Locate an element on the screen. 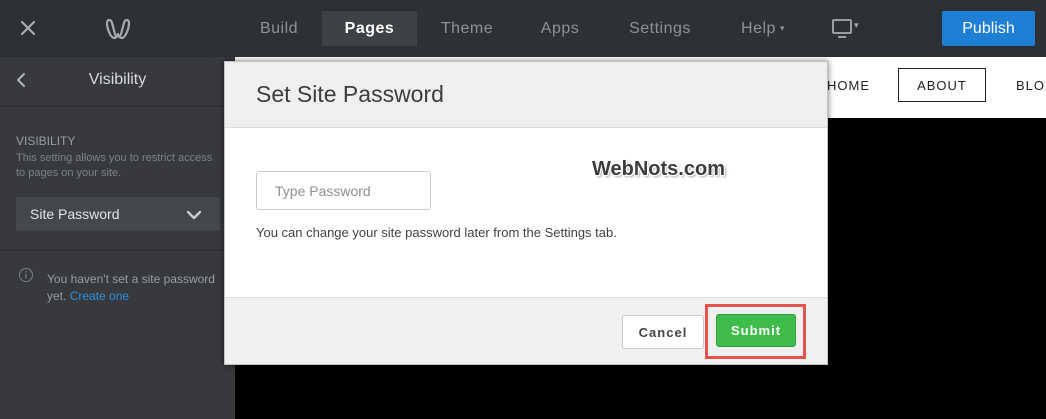 This screenshot has height=419, width=1046. submit-highlight-box: Submit is located at coordinates (755, 331).